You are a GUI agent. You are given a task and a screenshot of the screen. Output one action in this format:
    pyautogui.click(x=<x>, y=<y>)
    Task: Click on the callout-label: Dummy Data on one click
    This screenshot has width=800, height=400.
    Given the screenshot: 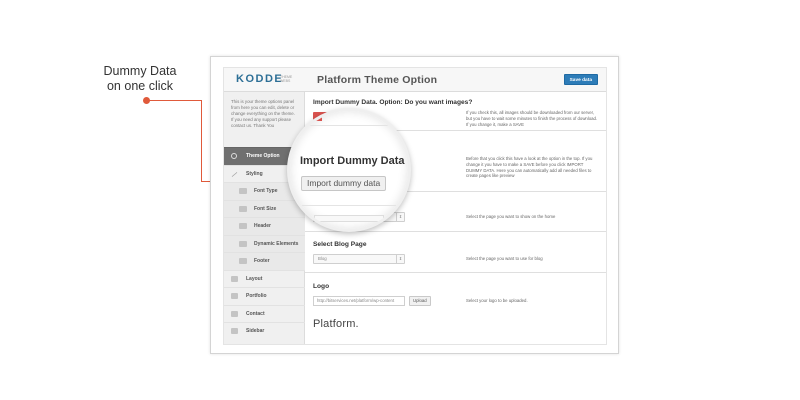 What is the action you would take?
    pyautogui.click(x=140, y=79)
    